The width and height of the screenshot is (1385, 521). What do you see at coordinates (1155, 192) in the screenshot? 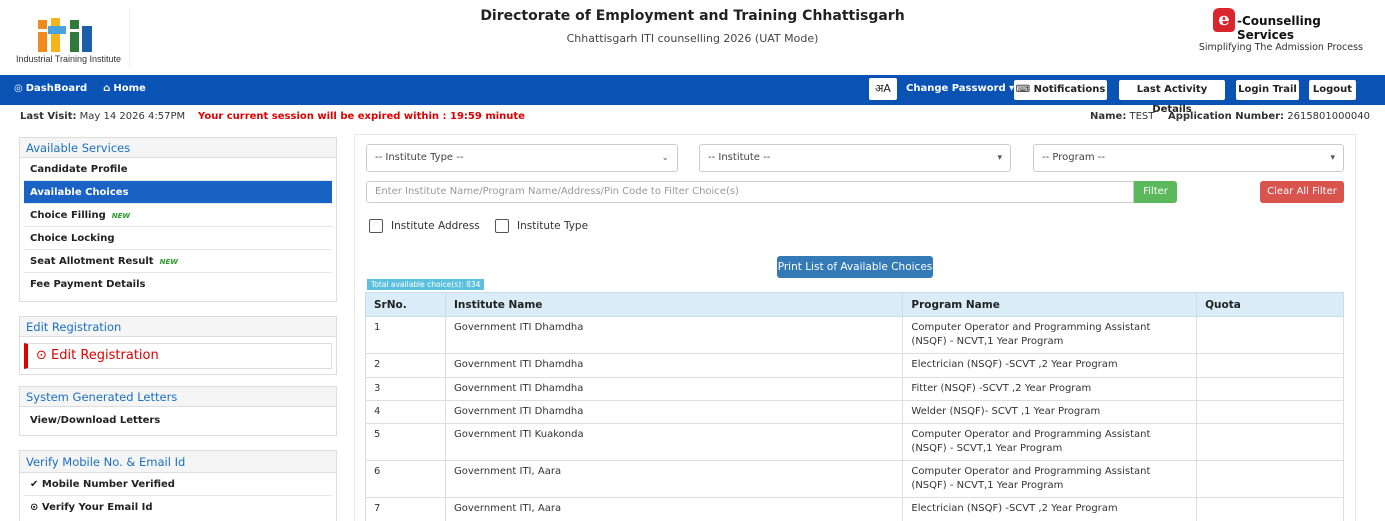
I see `filter-button: Filter` at bounding box center [1155, 192].